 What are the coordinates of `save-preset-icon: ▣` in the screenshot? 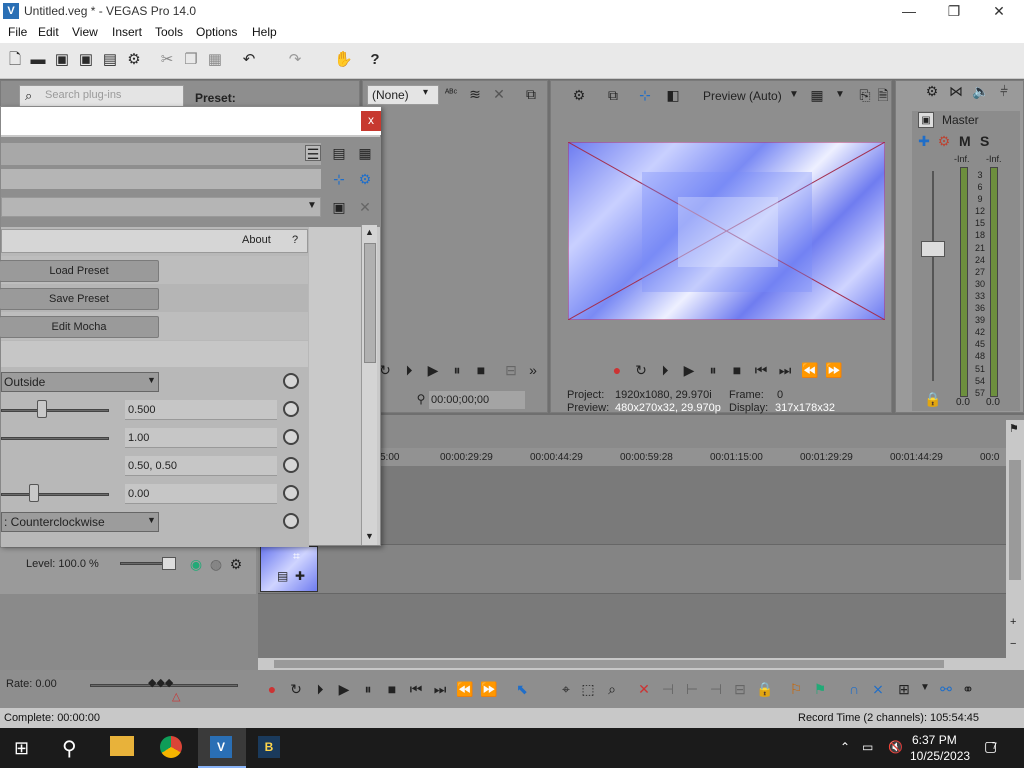 It's located at (339, 207).